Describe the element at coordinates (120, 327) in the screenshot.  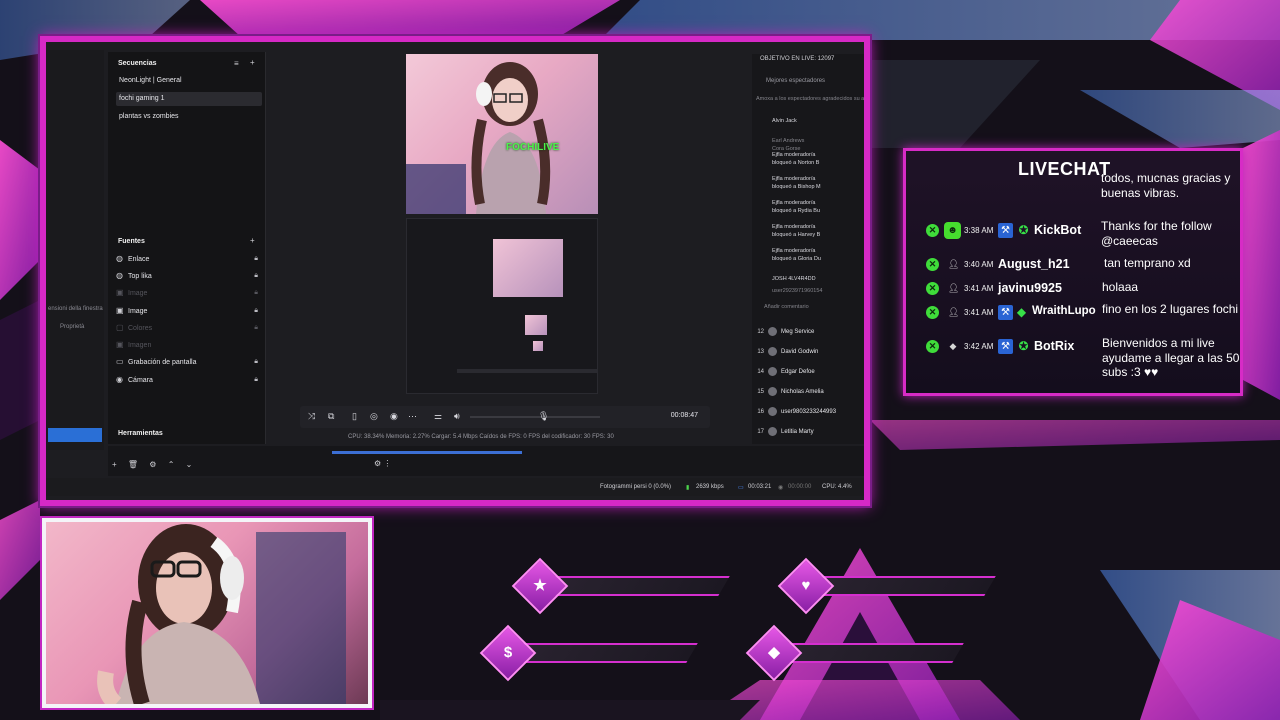
I see `color-icon: ▢` at that location.